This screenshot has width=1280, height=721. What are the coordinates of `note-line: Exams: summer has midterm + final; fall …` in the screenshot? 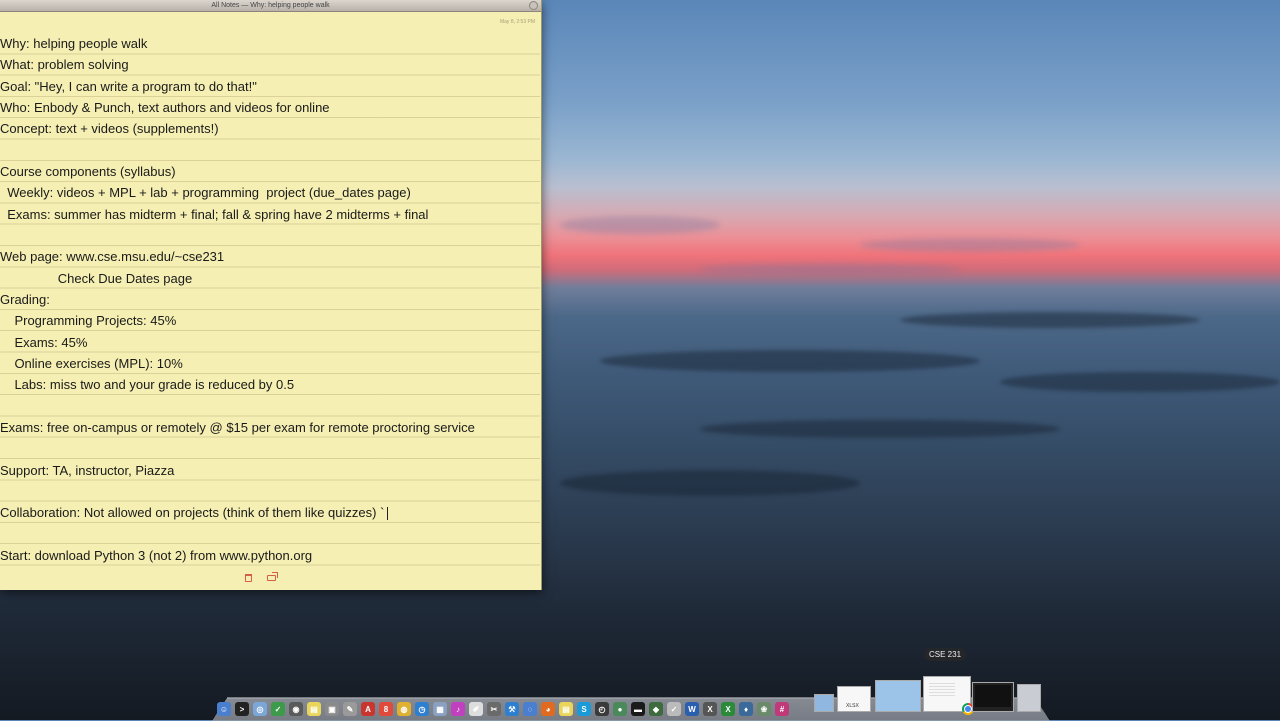 It's located at (214, 214).